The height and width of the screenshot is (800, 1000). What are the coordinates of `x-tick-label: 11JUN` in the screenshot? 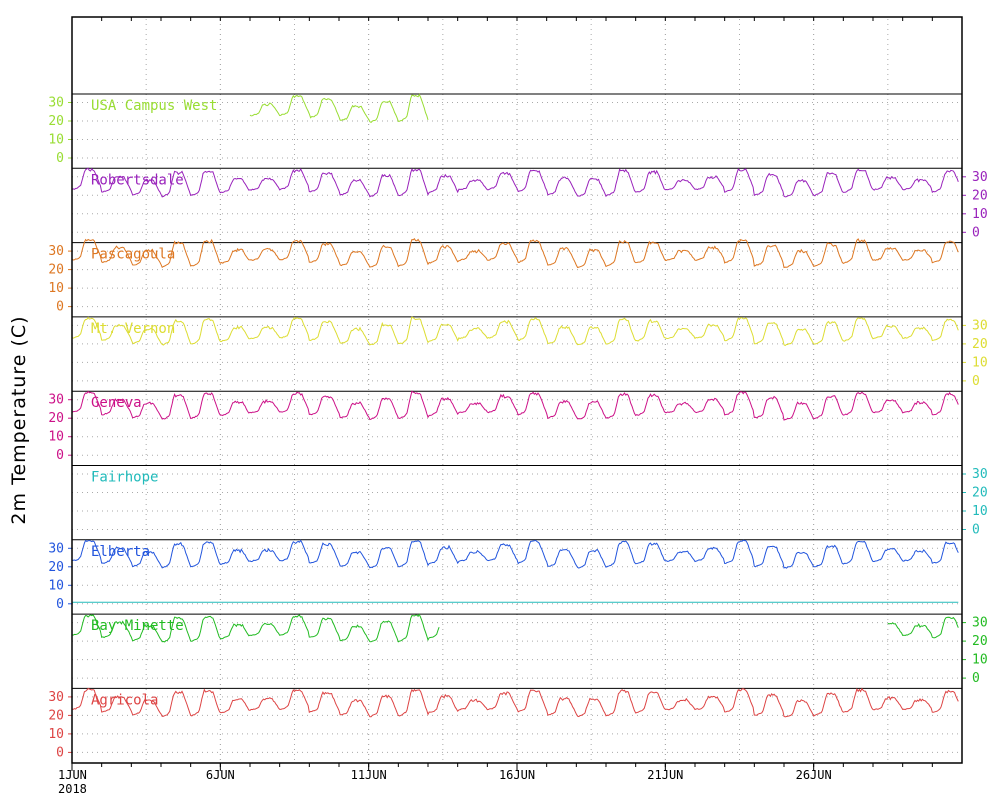 It's located at (369, 775).